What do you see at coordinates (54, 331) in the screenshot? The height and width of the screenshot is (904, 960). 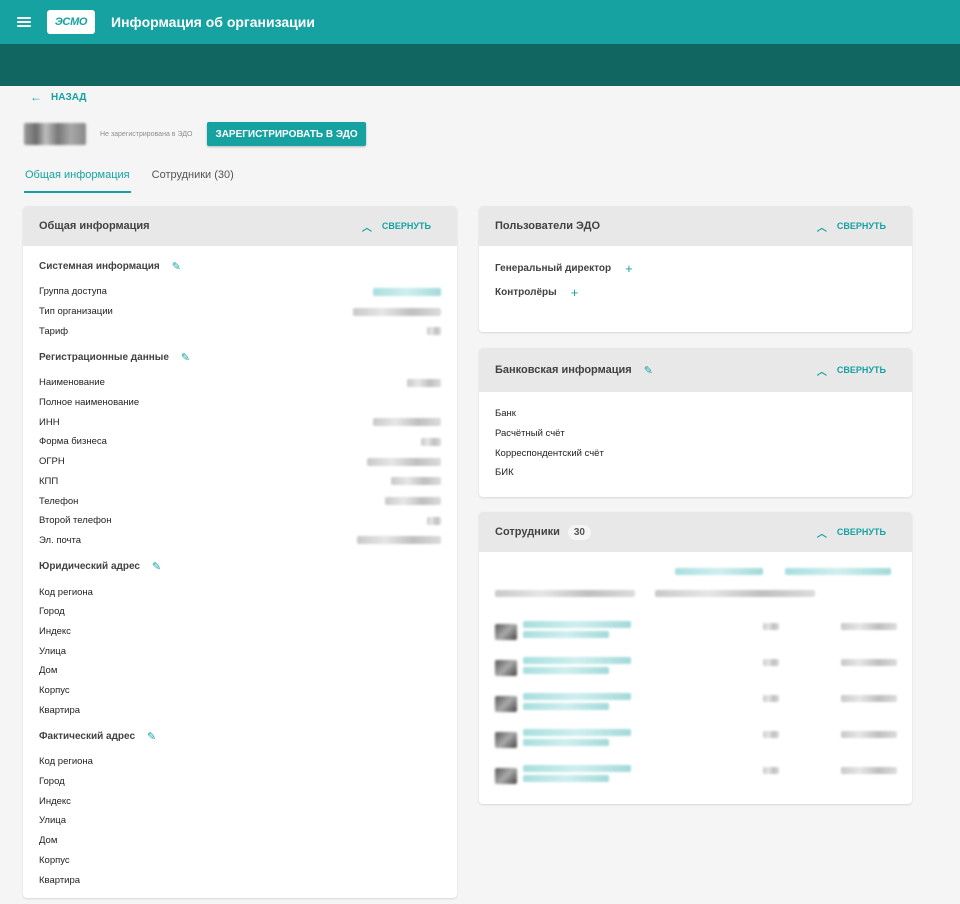 I see `field-label: Тариф` at bounding box center [54, 331].